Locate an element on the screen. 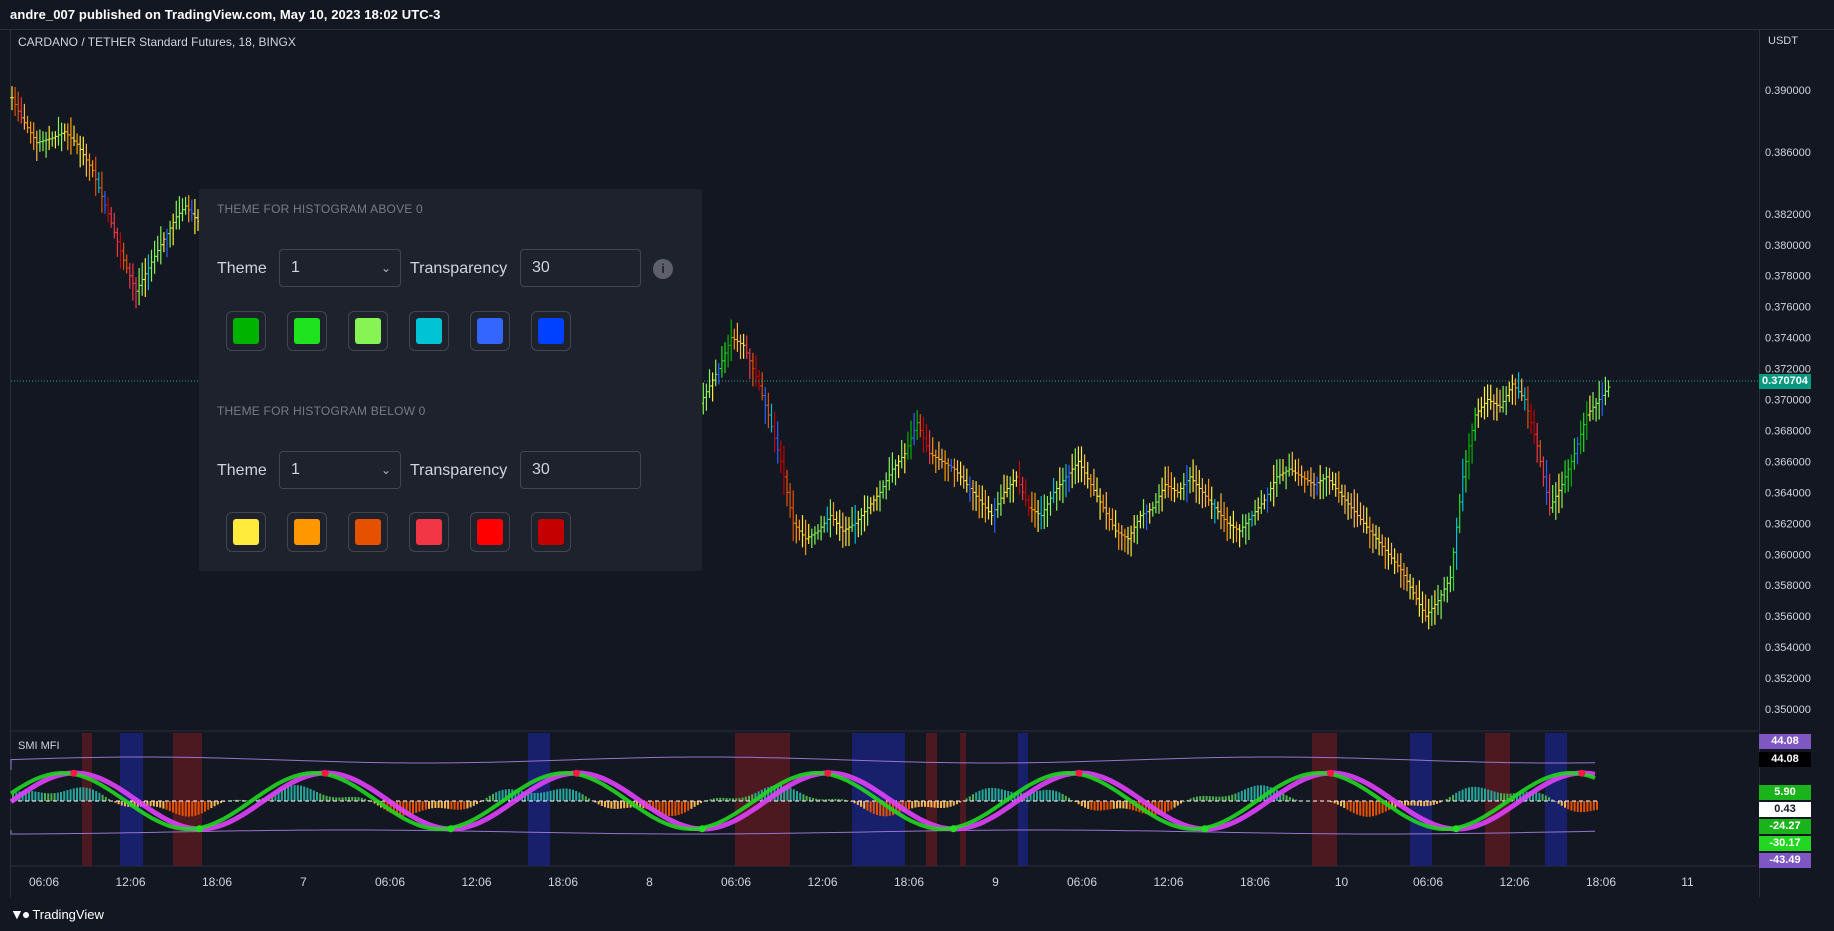 The width and height of the screenshot is (1834, 931). tradingview-logo-icon: ▼● is located at coordinates (20, 914).